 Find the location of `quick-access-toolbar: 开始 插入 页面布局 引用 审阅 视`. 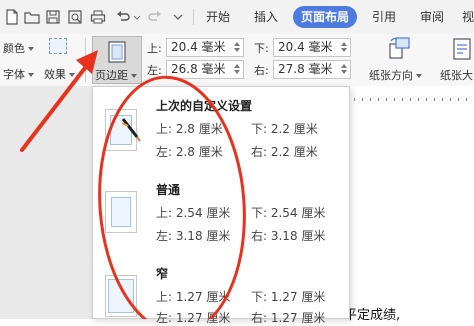

quick-access-toolbar: 开始 插入 页面布局 引用 审阅 视 is located at coordinates (237, 17).